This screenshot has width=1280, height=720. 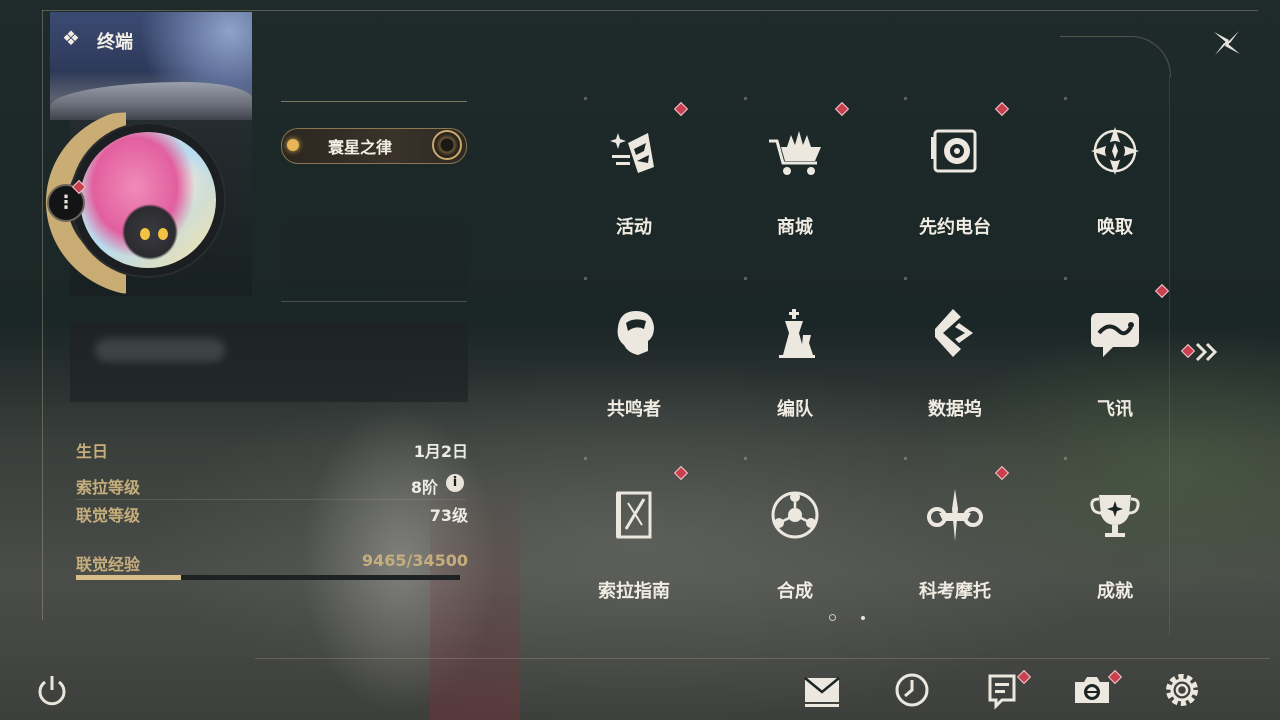 I want to click on menu-item-achievements: 成就, so click(x=1115, y=535).